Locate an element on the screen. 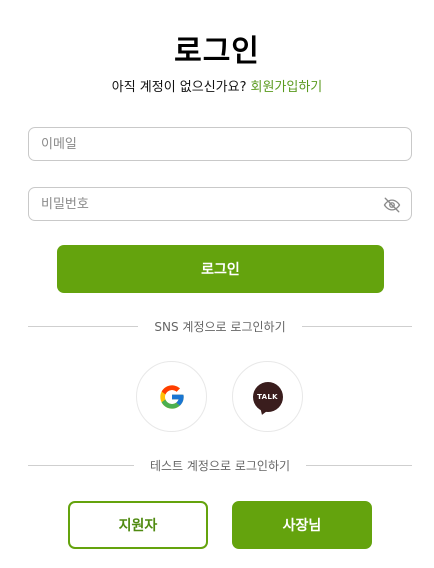 This screenshot has width=434, height=568. sns-divider: SNS 계정으로 로그인하기 is located at coordinates (220, 326).